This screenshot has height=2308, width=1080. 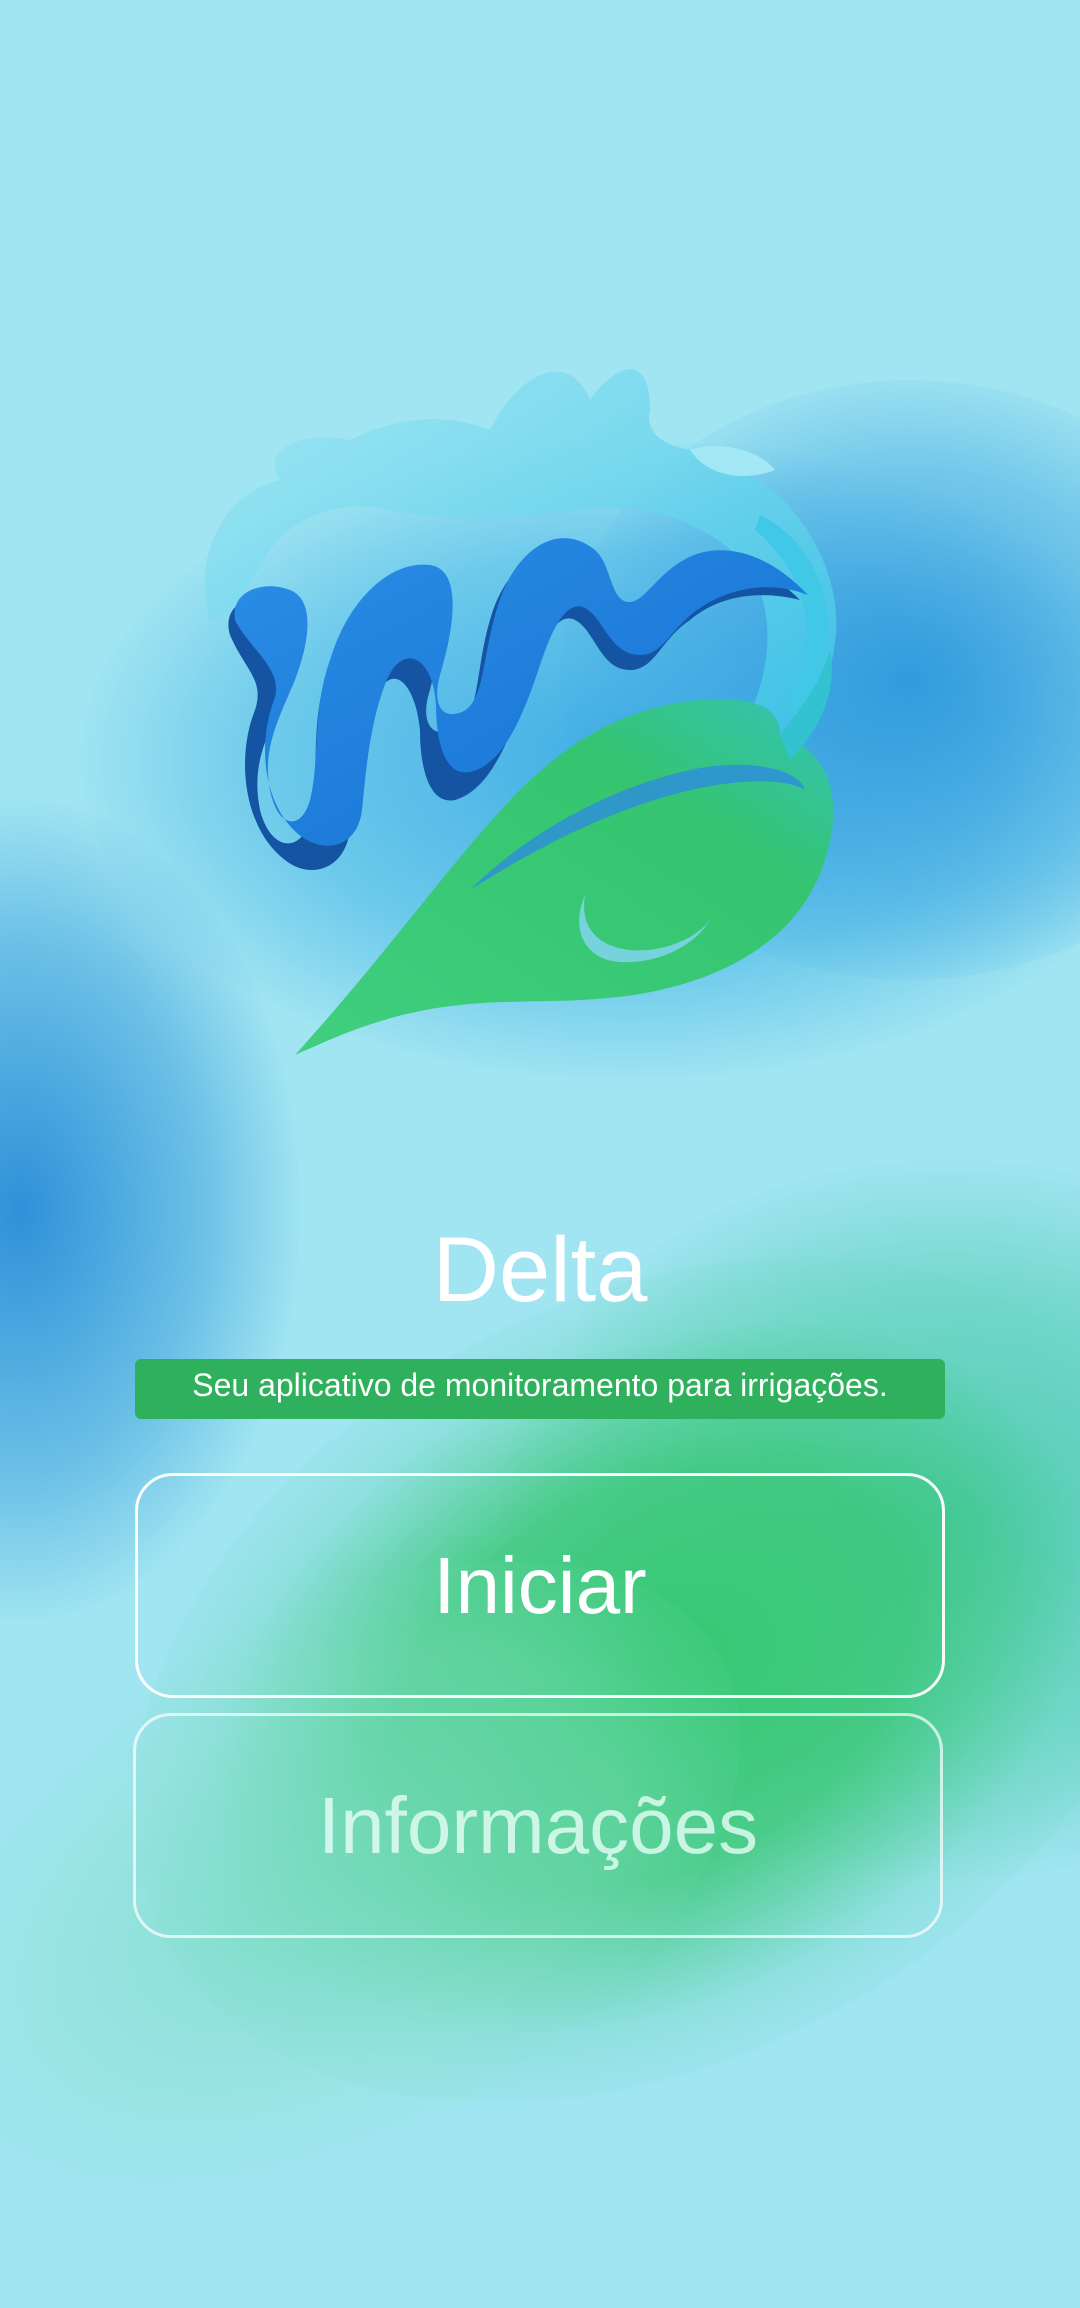 What do you see at coordinates (538, 1825) in the screenshot?
I see `info-button: Informações` at bounding box center [538, 1825].